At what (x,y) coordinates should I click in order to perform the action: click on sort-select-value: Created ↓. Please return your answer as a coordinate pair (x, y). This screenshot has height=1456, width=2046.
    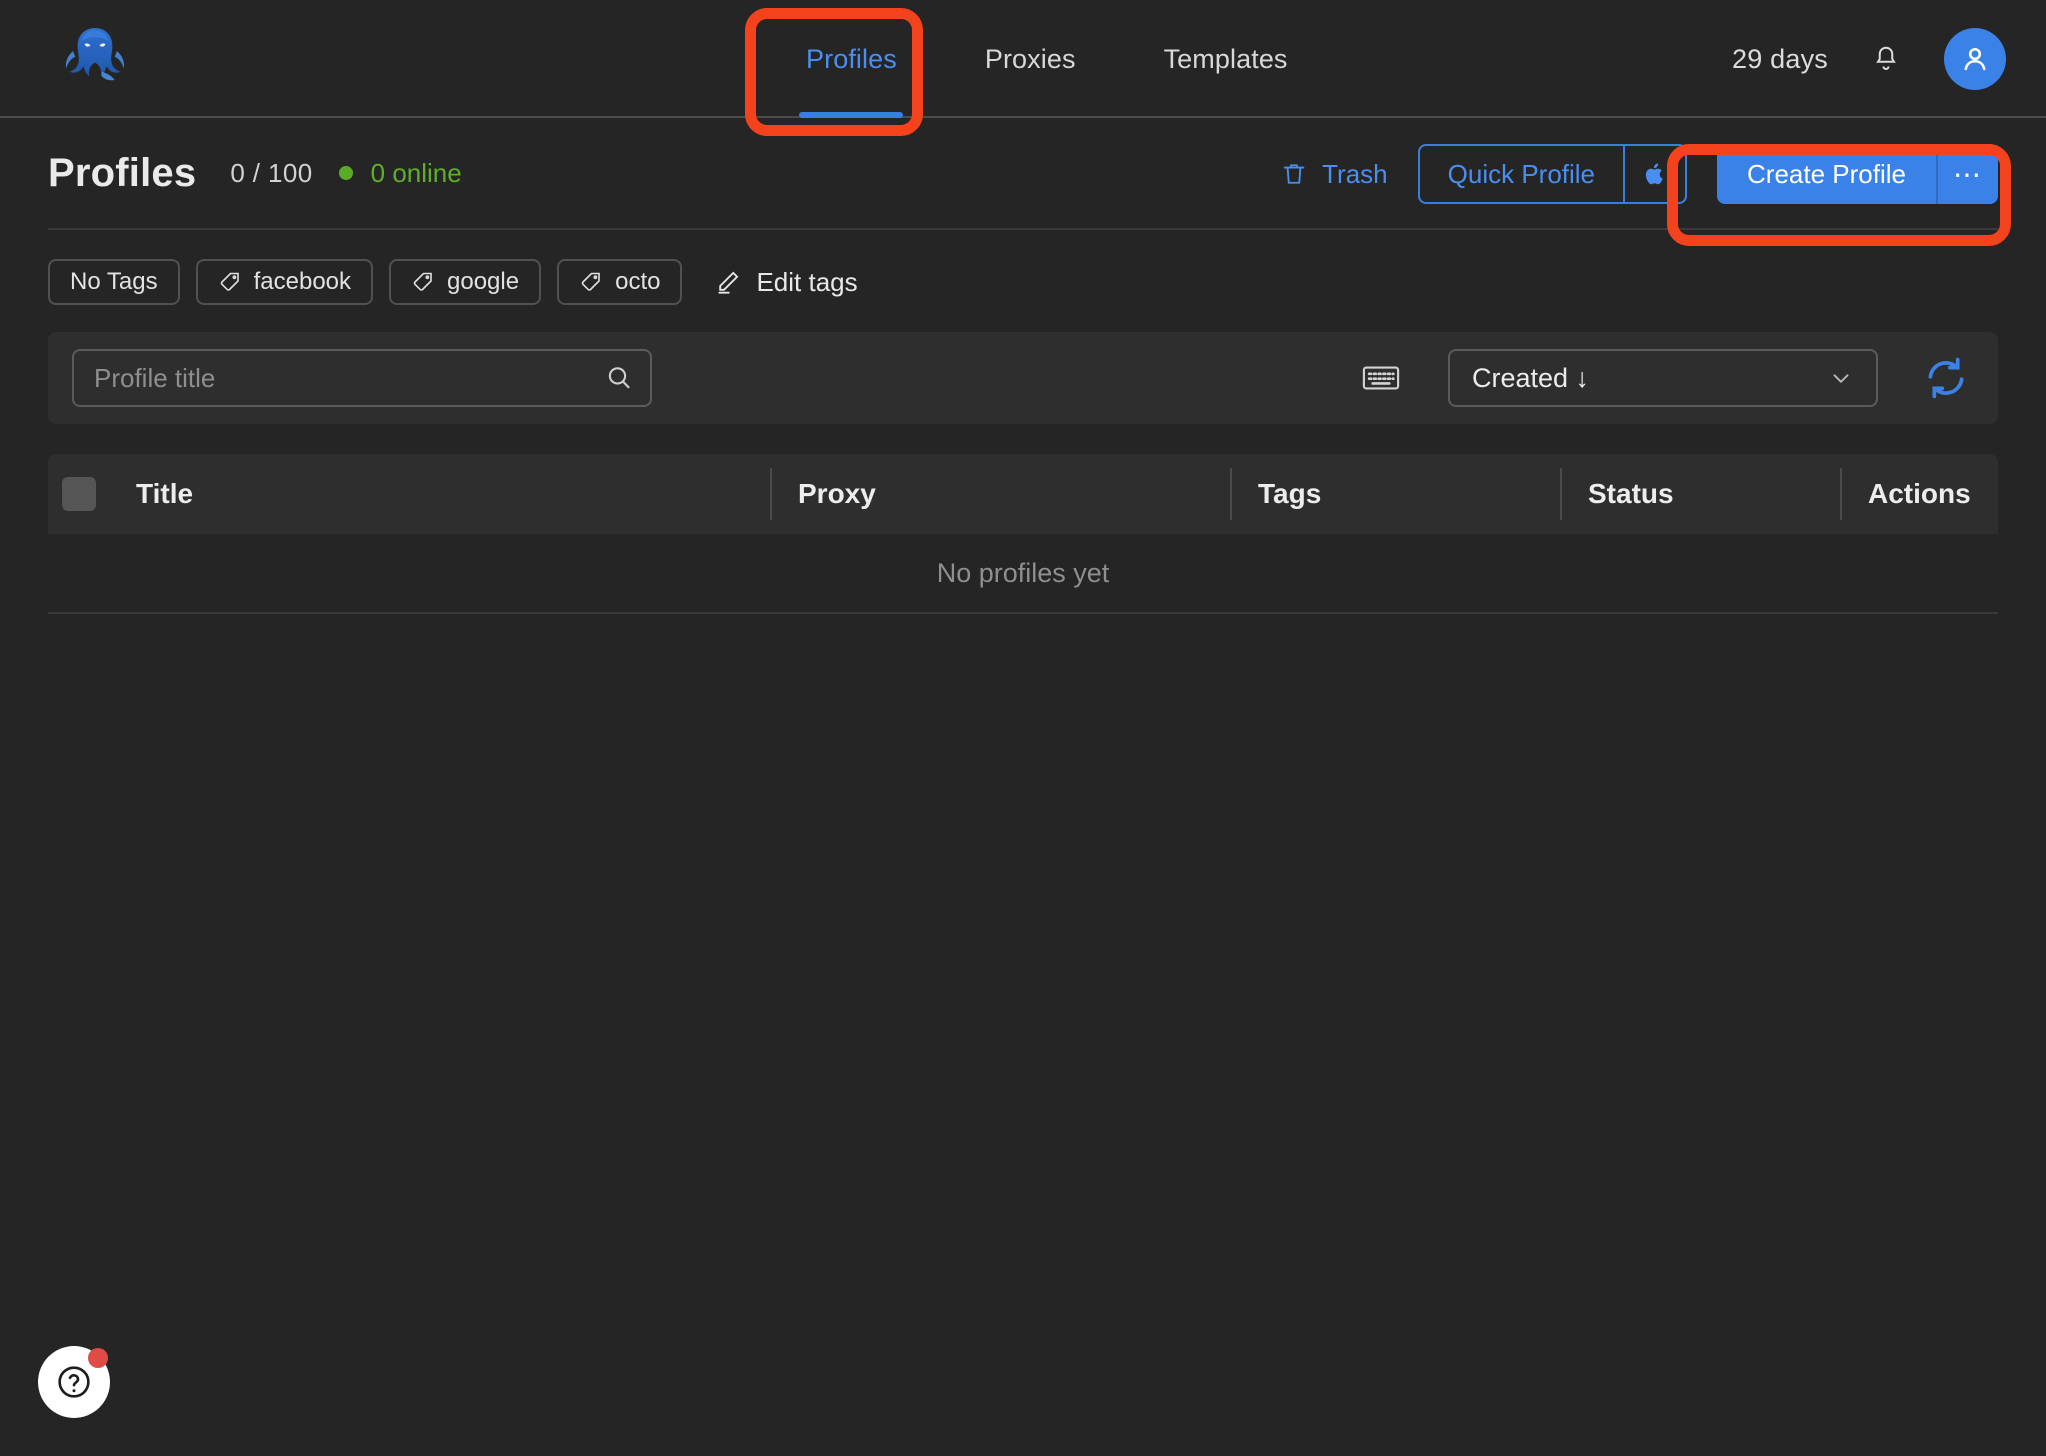
    Looking at the image, I should click on (1531, 377).